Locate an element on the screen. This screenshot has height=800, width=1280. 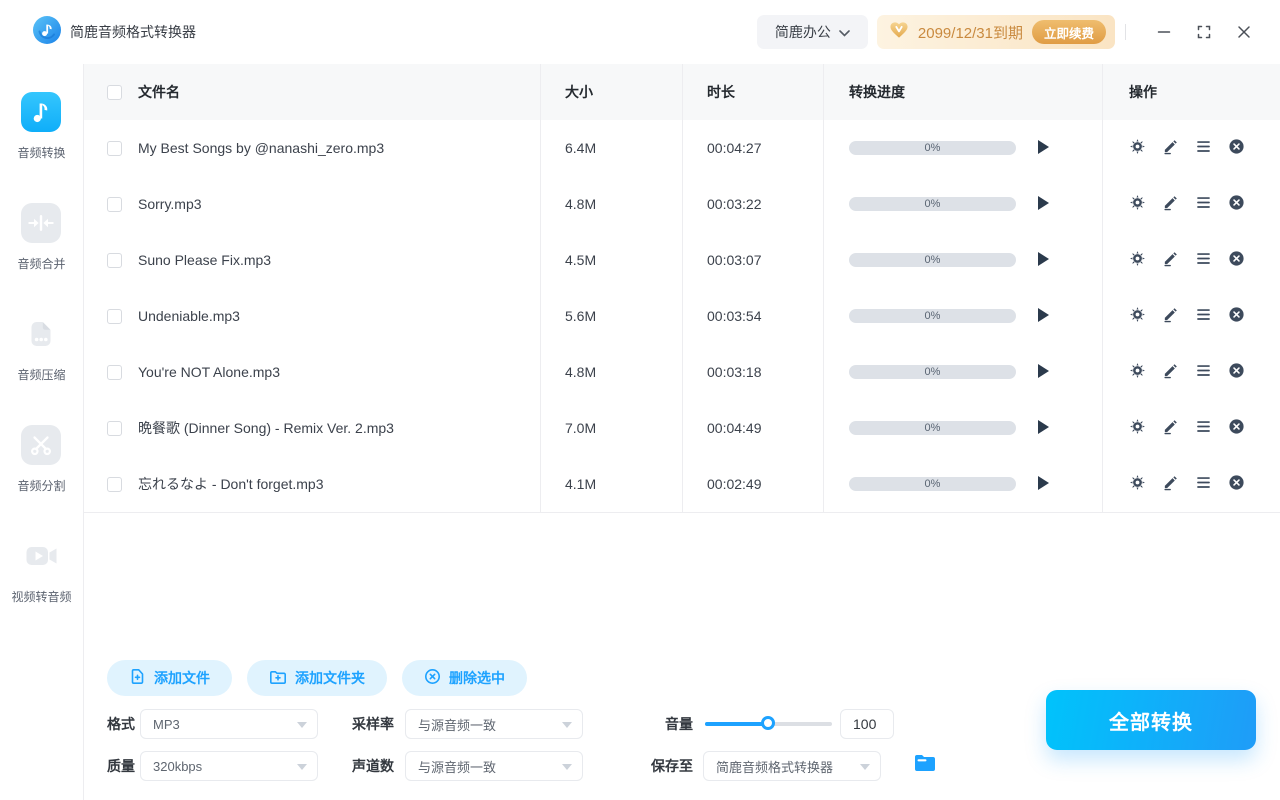
suite-dropdown-button: 简鹿办公 is located at coordinates (812, 32).